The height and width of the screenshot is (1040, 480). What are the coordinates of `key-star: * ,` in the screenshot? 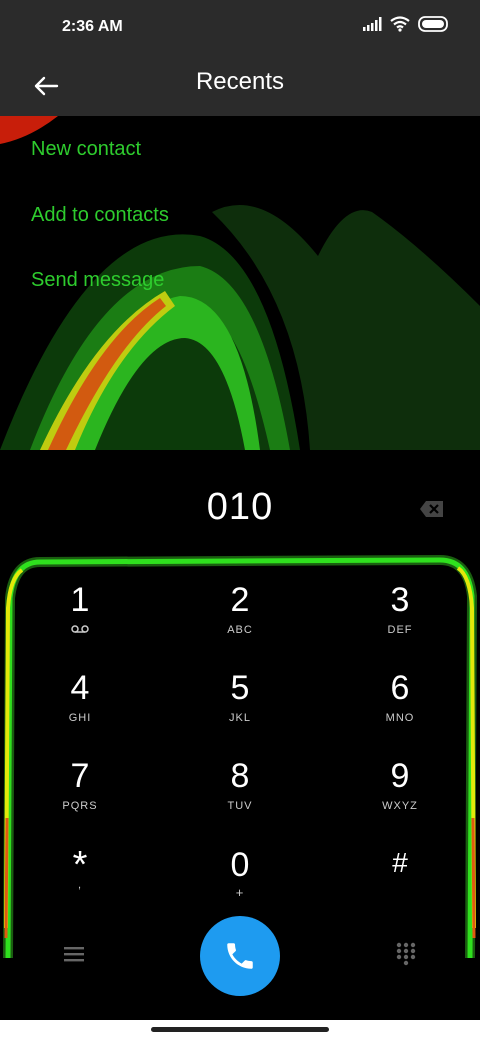 It's located at (80, 885).